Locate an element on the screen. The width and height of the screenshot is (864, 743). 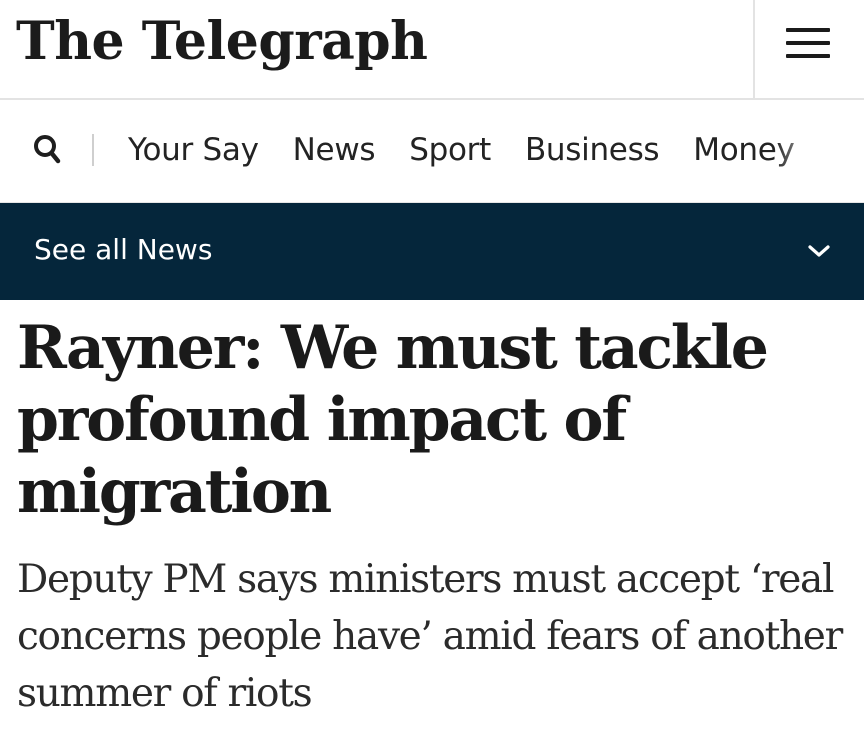
site-logo: The Telegraph is located at coordinates (222, 42).